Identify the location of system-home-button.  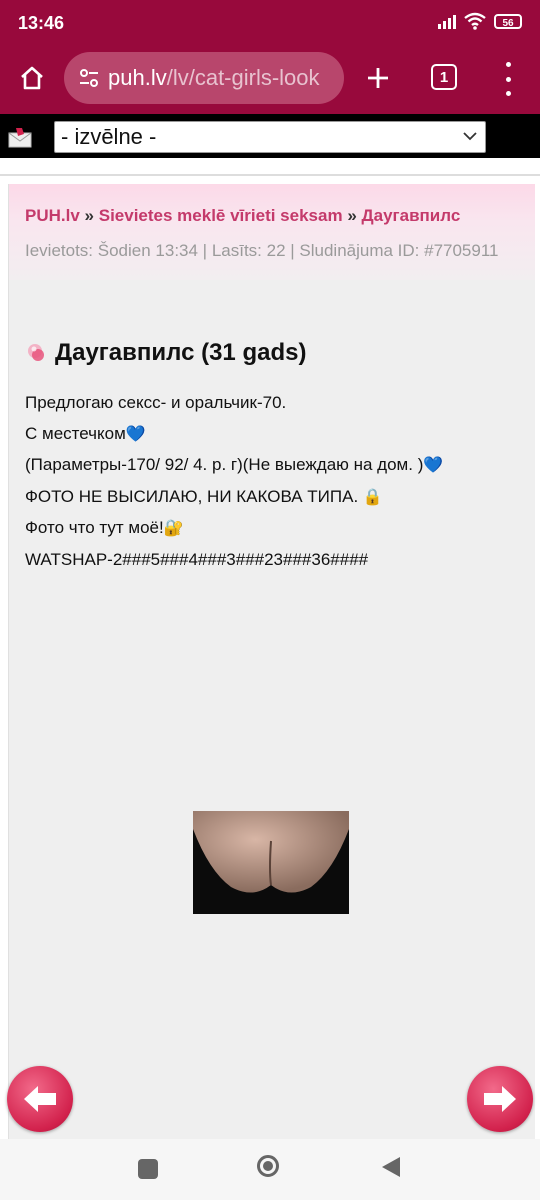
(268, 1166).